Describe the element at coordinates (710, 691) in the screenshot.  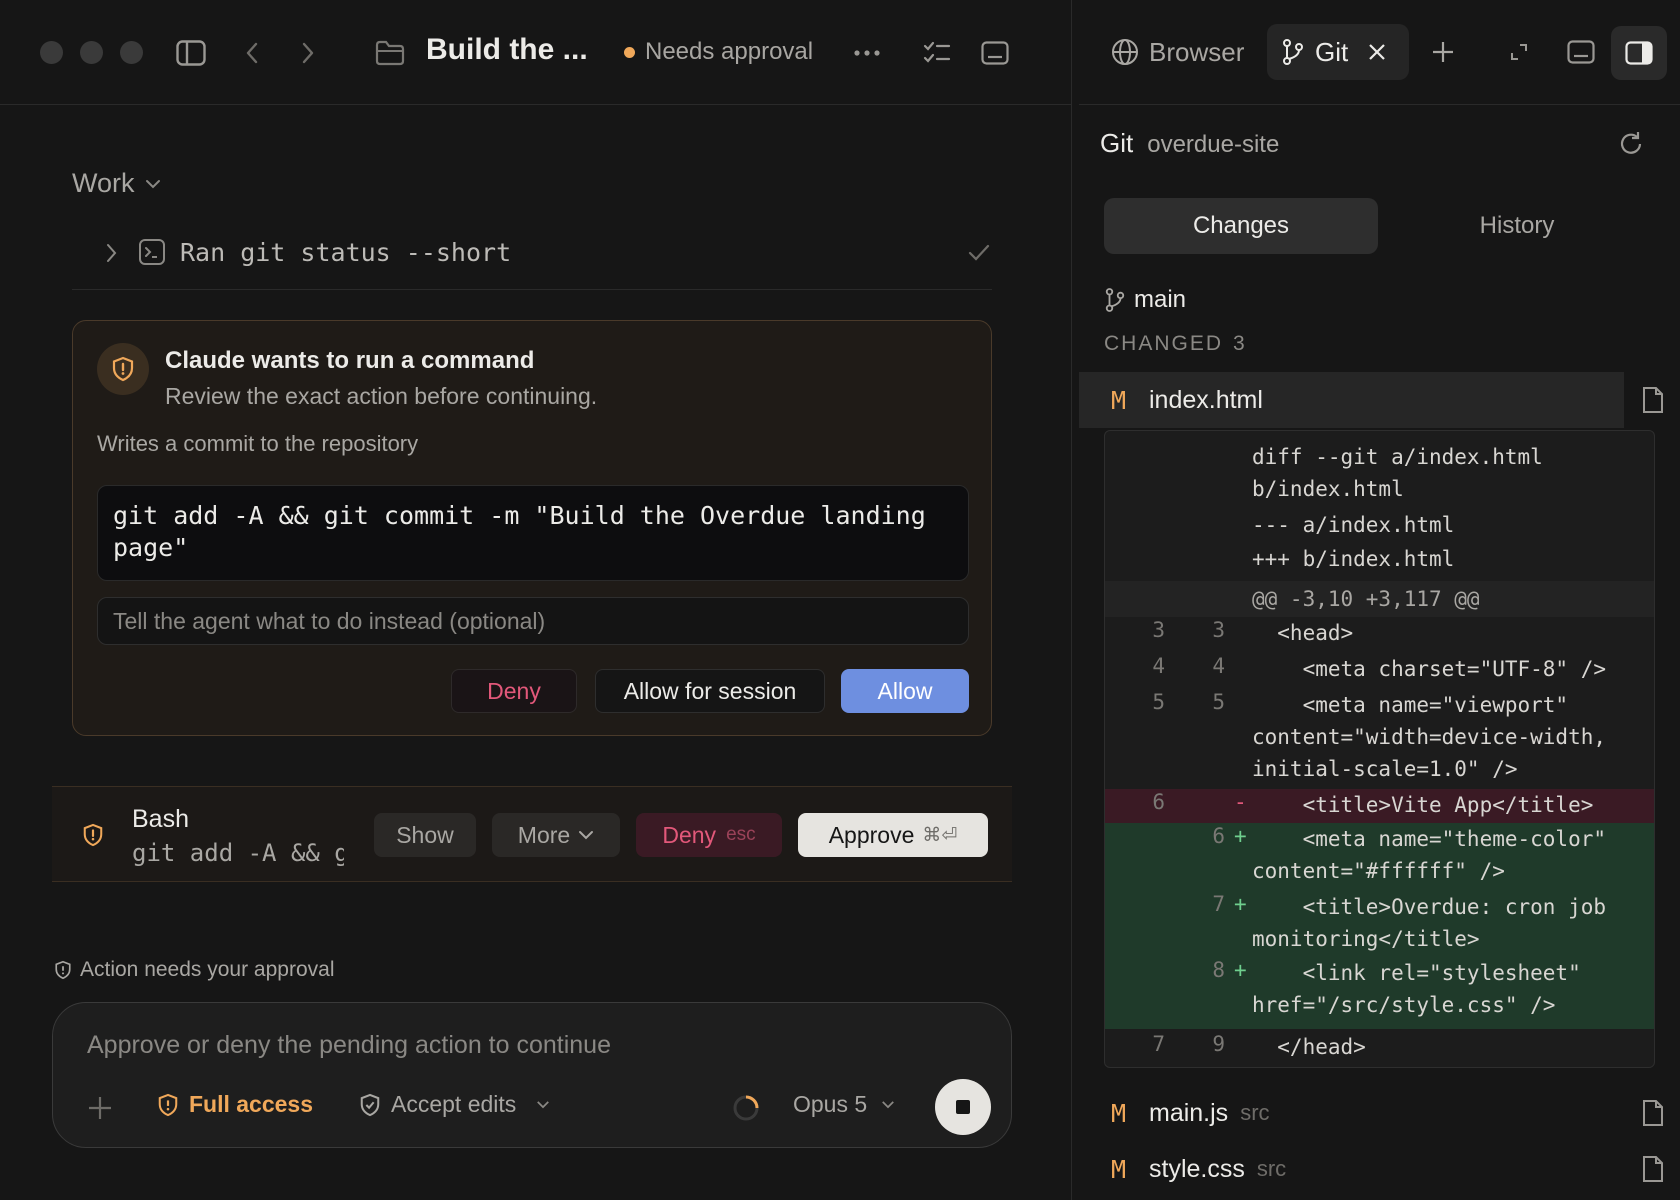
I see `allow-session-button: Allow for session` at that location.